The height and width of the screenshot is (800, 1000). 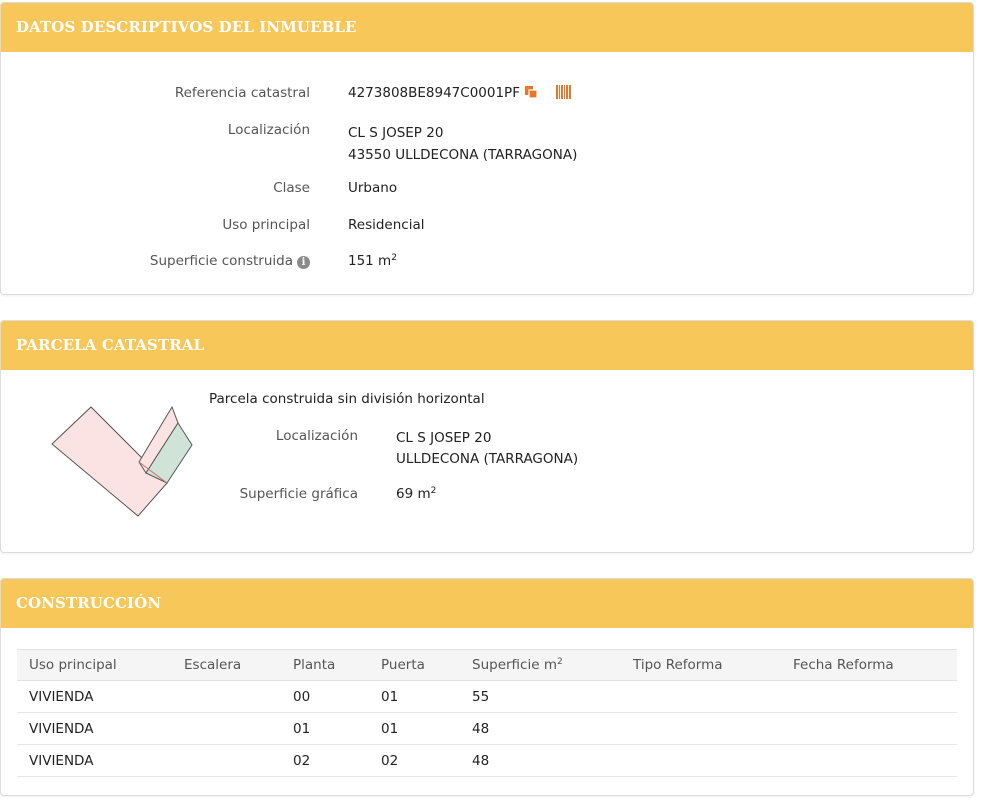 I want to click on parcela-localizacion-label: Localización, so click(x=316, y=436).